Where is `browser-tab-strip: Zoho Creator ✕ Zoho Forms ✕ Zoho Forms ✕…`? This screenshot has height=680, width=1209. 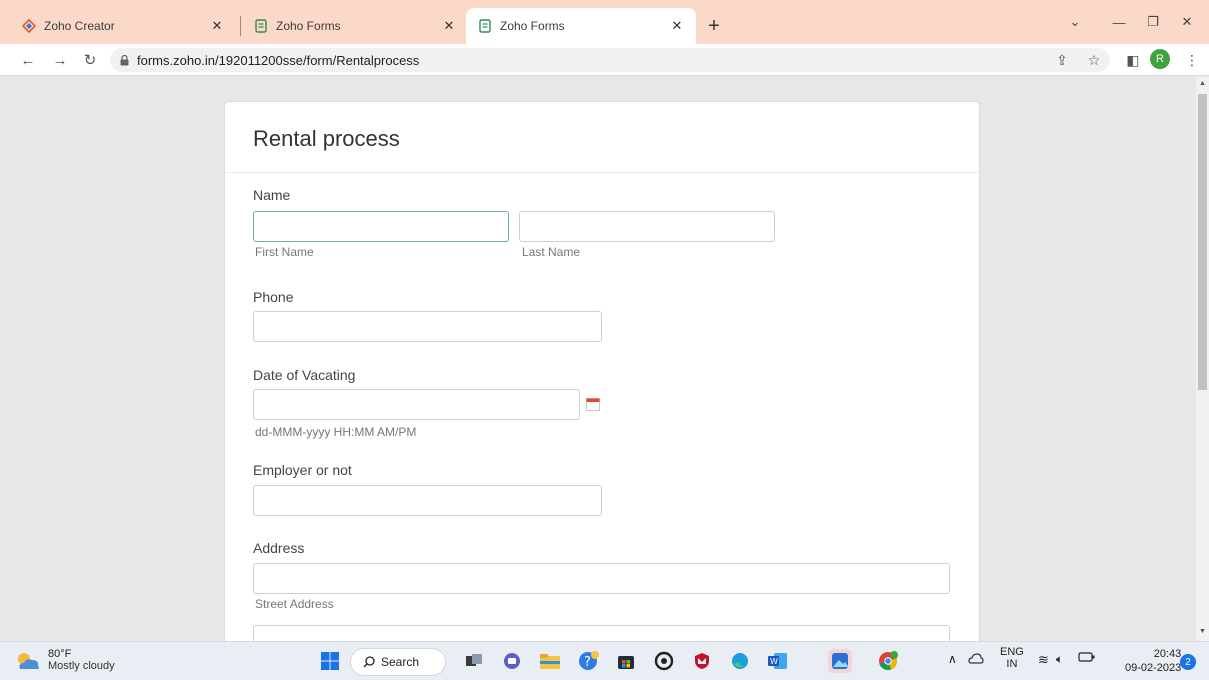
browser-tab-strip: Zoho Creator ✕ Zoho Forms ✕ Zoho Forms ✕… is located at coordinates (604, 22).